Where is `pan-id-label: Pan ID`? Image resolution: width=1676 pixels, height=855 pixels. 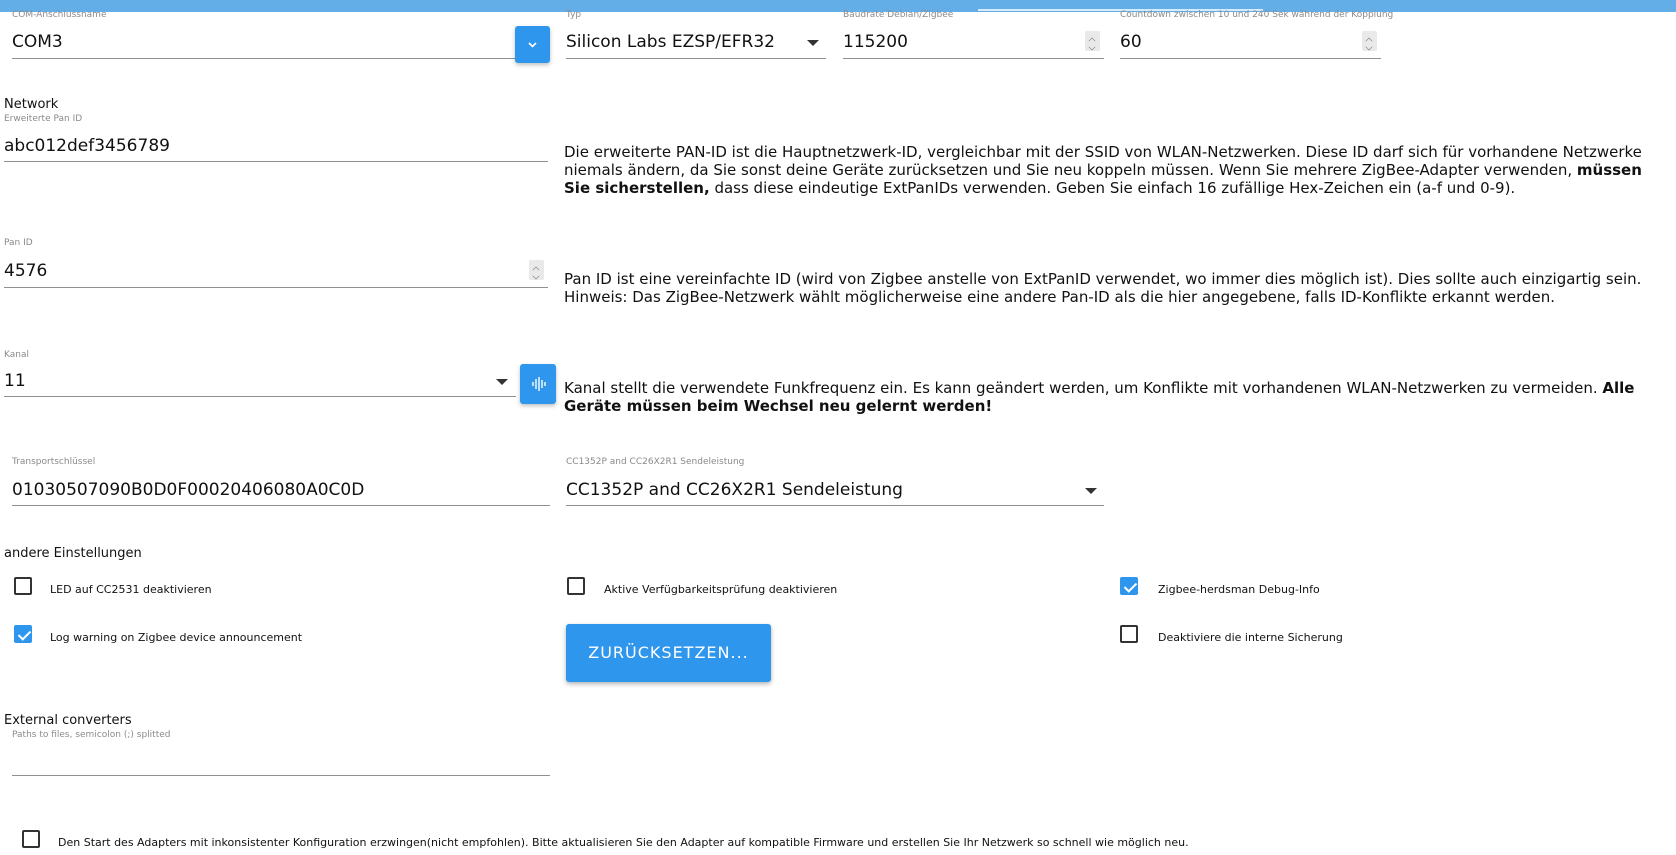 pan-id-label: Pan ID is located at coordinates (18, 243).